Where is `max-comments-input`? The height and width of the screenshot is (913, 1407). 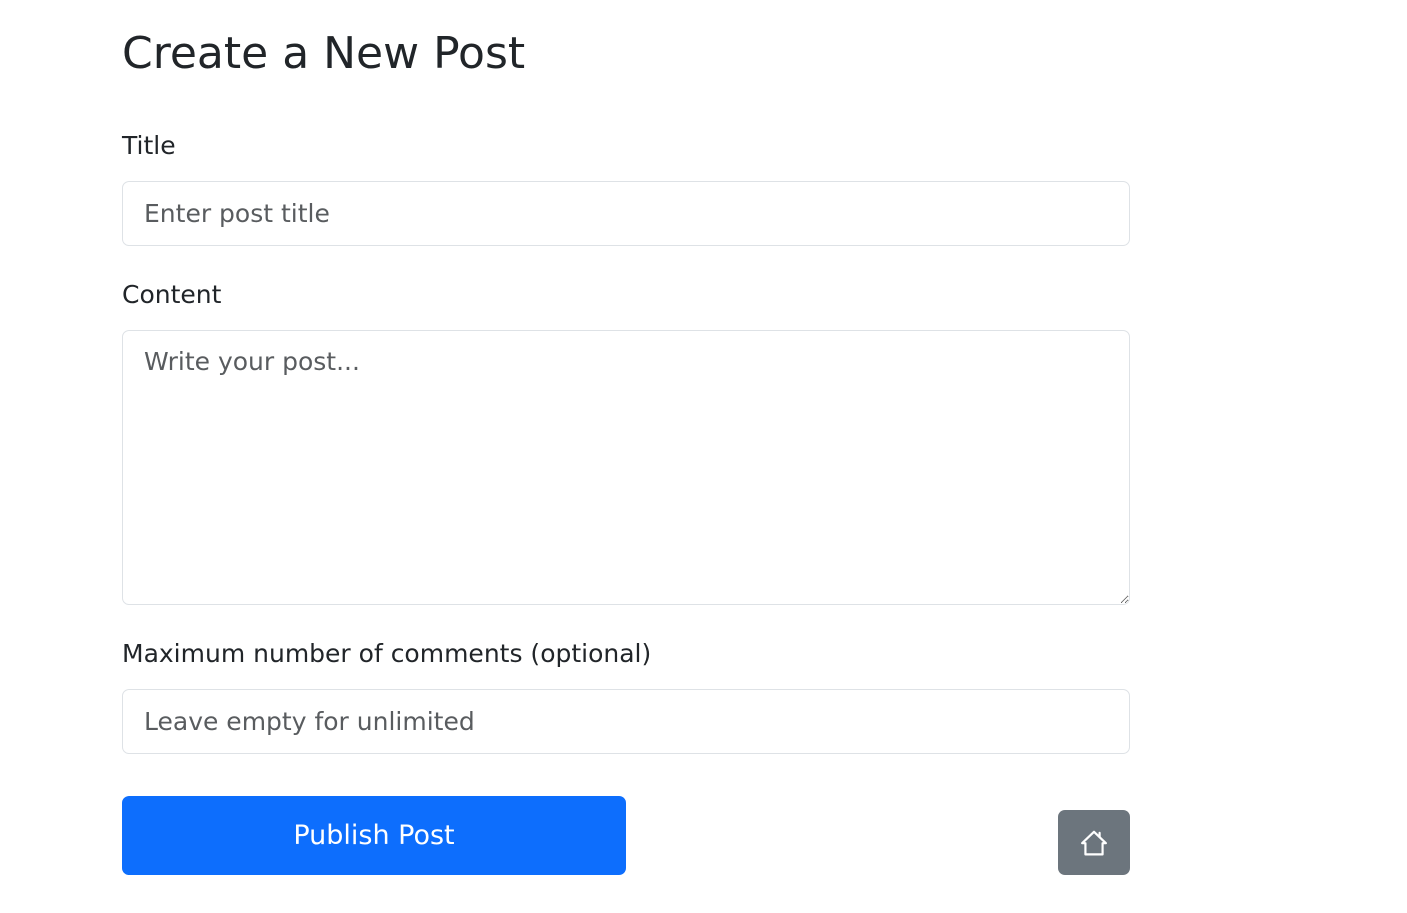 max-comments-input is located at coordinates (626, 721).